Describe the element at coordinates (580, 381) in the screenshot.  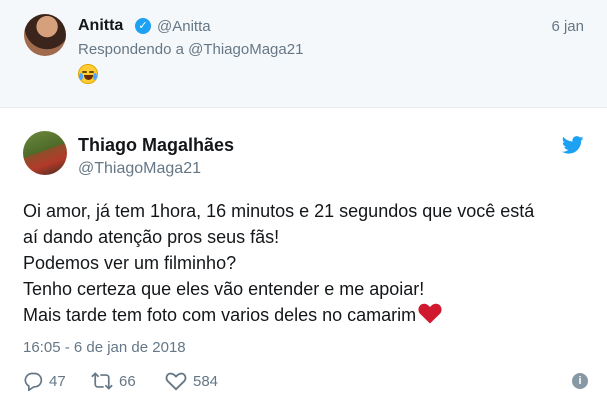
I see `info-icon: i` at that location.